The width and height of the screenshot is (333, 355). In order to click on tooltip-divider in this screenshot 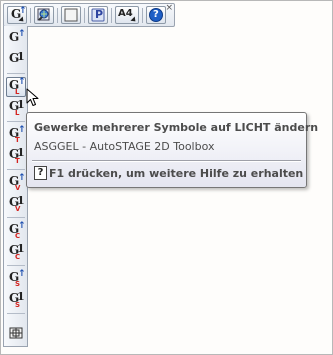, I will do `click(166, 161)`.